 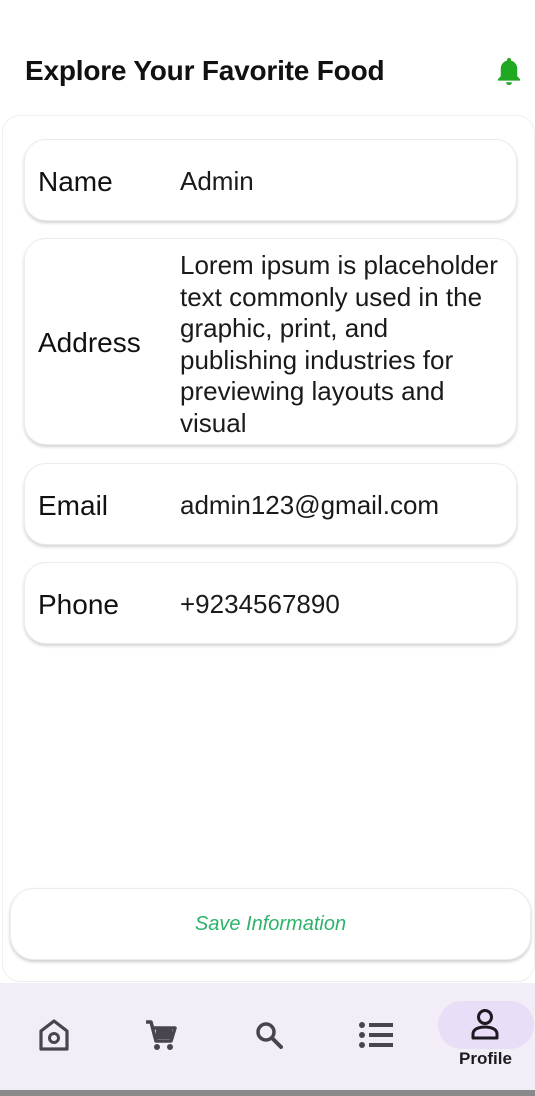 What do you see at coordinates (310, 505) in the screenshot?
I see `email-value: admin123@gmail.com` at bounding box center [310, 505].